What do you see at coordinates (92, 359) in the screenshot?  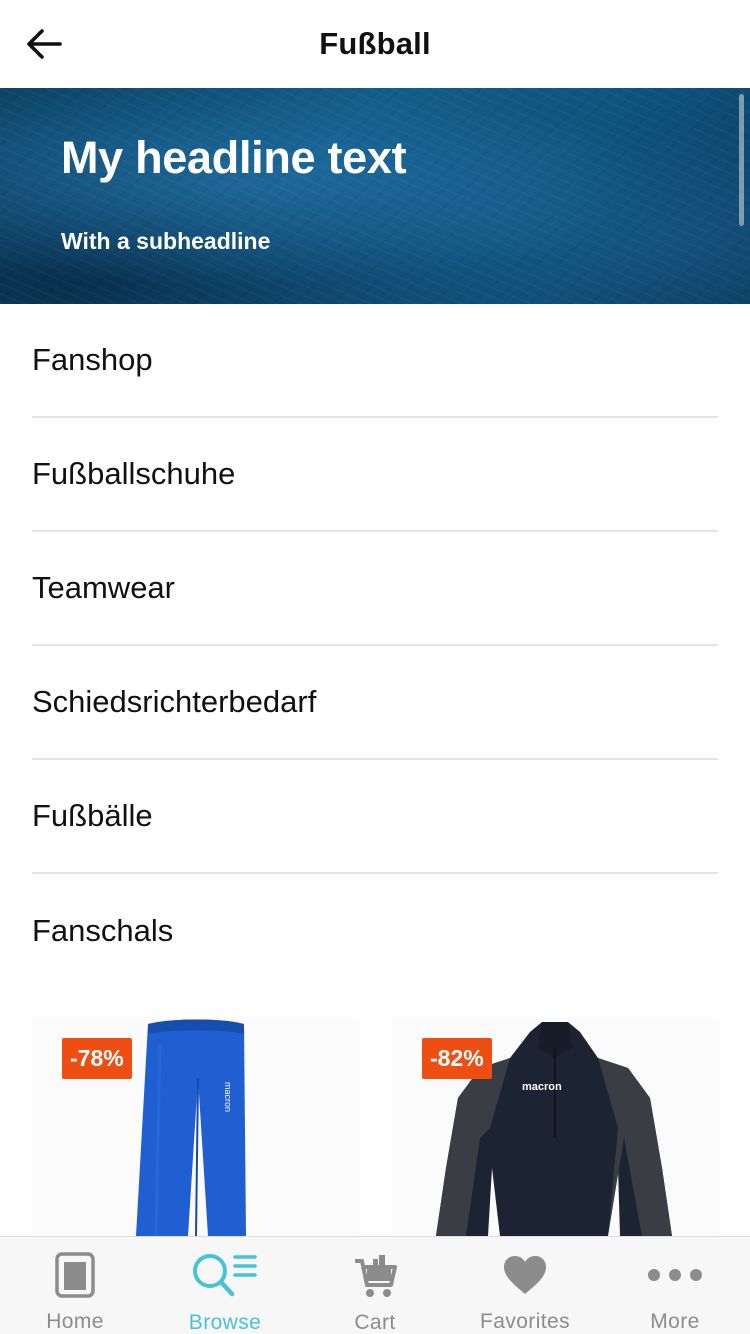 I see `category-label: Fanshop` at bounding box center [92, 359].